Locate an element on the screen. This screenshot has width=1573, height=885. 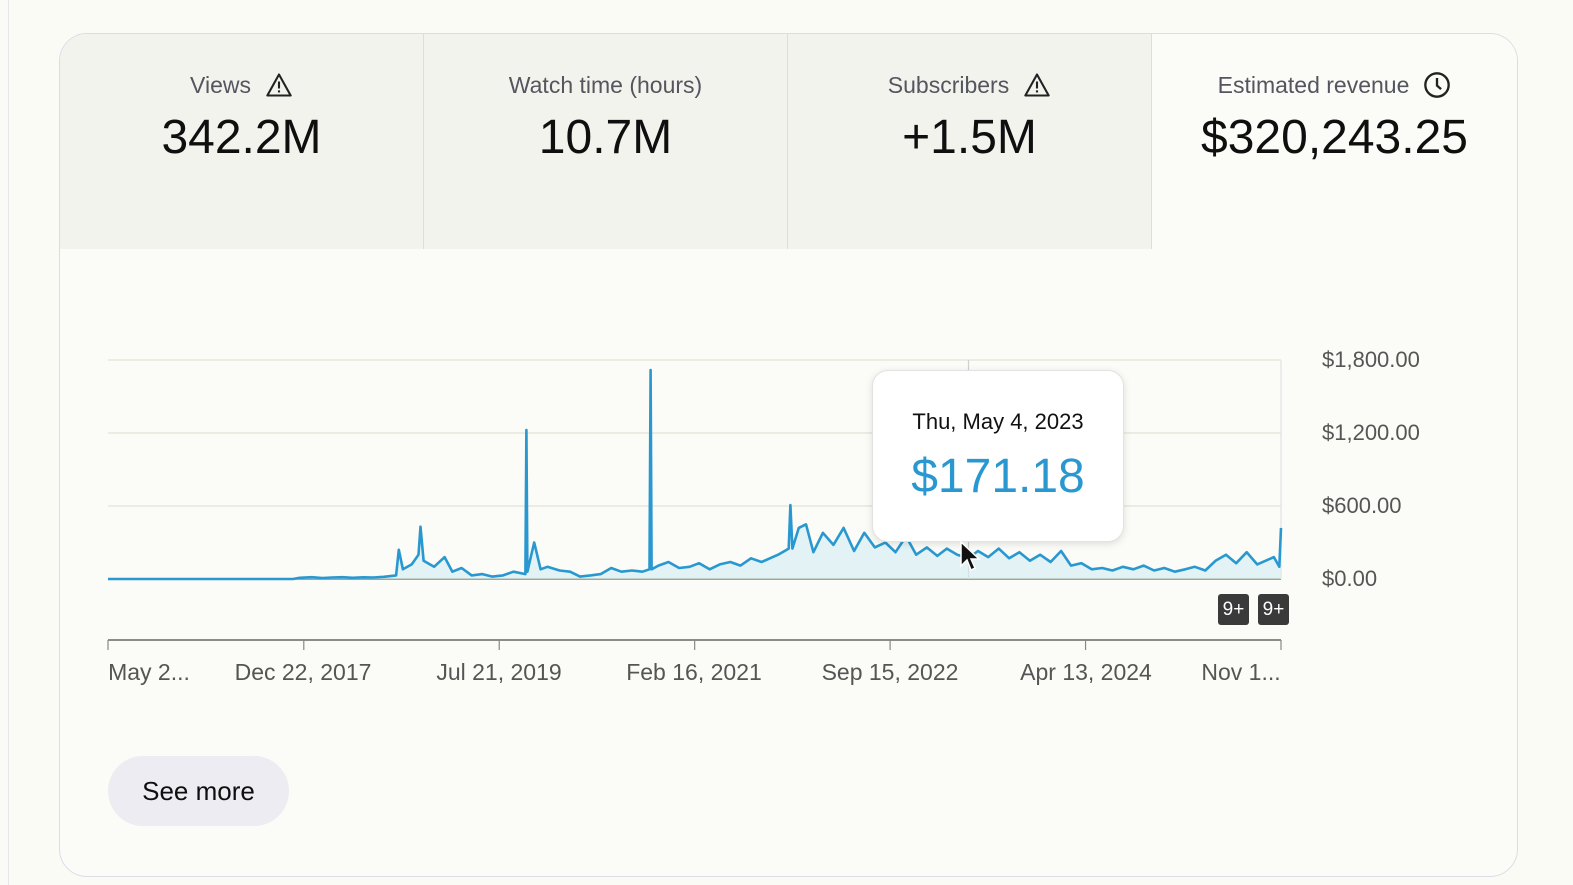
chart-tooltip: Thu, May 4, 2023 $171.18 is located at coordinates (998, 456).